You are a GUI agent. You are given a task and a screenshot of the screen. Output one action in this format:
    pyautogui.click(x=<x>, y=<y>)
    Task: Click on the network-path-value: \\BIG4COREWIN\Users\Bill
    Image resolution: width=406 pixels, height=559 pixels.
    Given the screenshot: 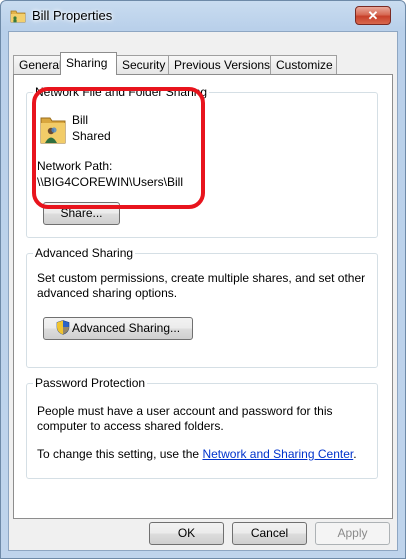 What is the action you would take?
    pyautogui.click(x=110, y=182)
    